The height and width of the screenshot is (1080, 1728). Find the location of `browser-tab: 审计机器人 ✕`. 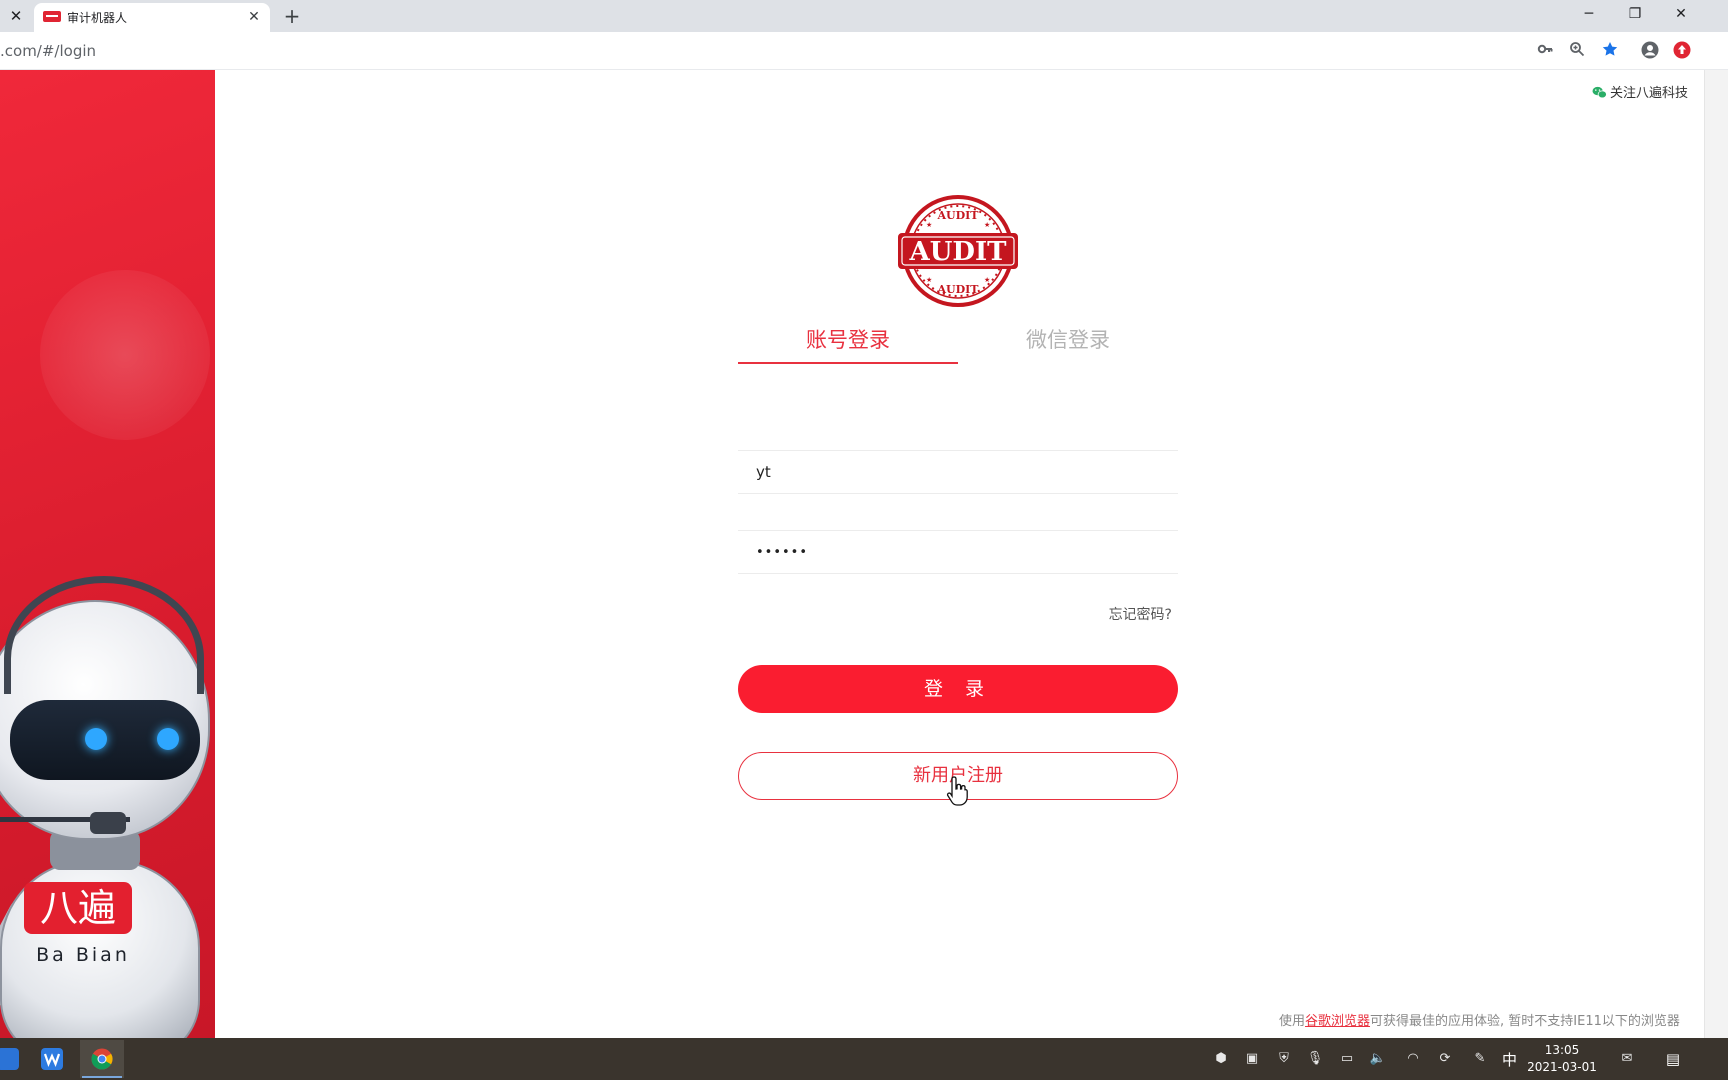

browser-tab: 审计机器人 ✕ is located at coordinates (152, 17).